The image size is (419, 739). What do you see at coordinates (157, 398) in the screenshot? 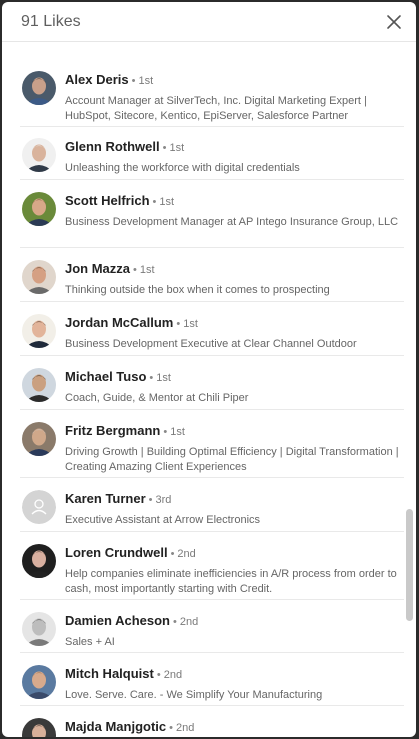
I see `person-headline: Coach, Guide, & Mentor at Chili Piper` at bounding box center [157, 398].